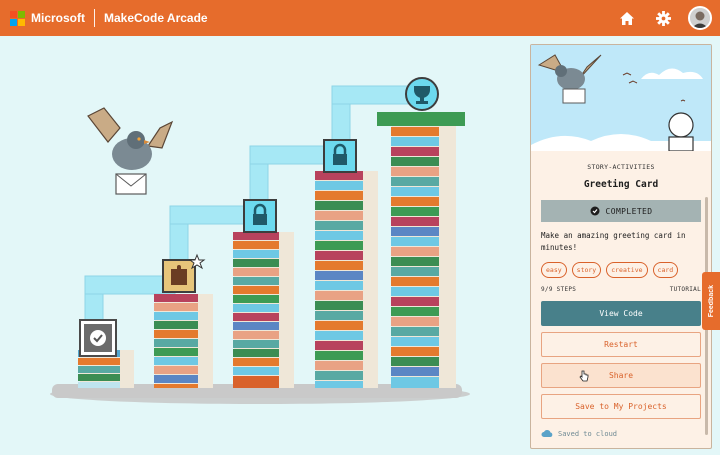 This screenshot has width=720, height=455. Describe the element at coordinates (700, 18) in the screenshot. I see `avatar` at that location.